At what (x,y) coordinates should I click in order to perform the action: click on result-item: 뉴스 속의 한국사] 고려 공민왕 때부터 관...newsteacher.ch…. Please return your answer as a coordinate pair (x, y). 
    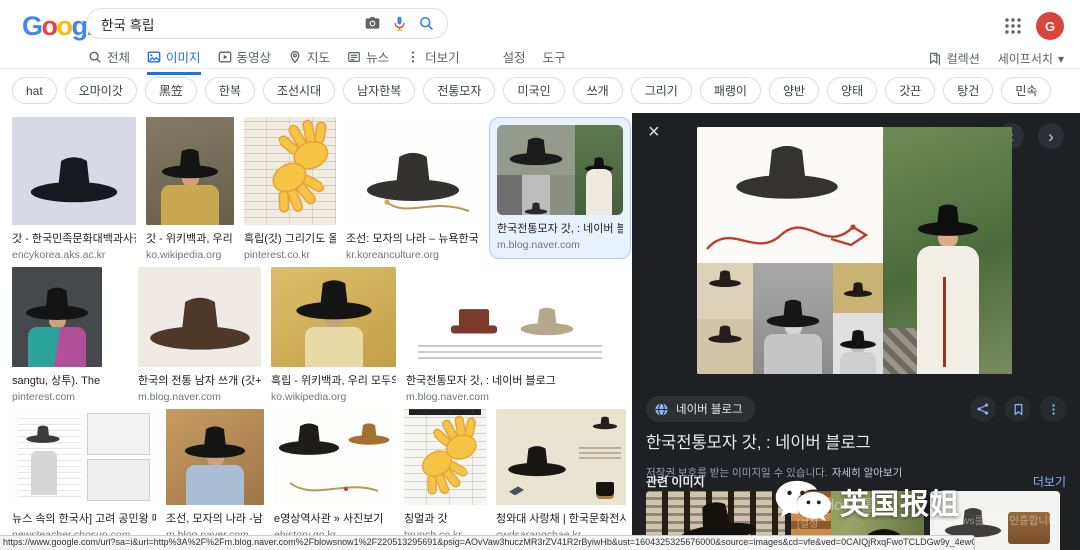
    Looking at the image, I should click on (84, 475).